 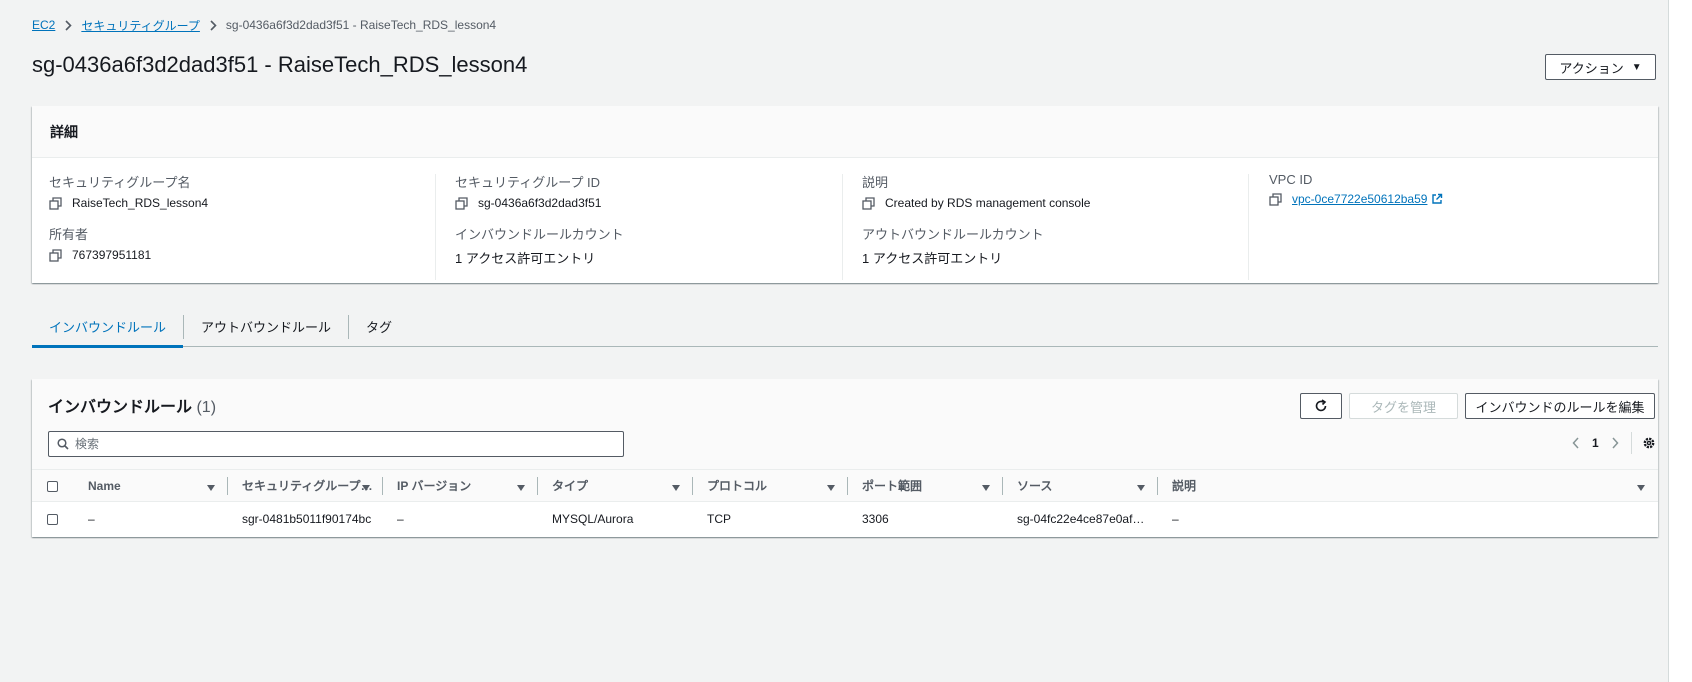 I want to click on tab-inbound-rules: インバウンドルール, so click(x=108, y=327).